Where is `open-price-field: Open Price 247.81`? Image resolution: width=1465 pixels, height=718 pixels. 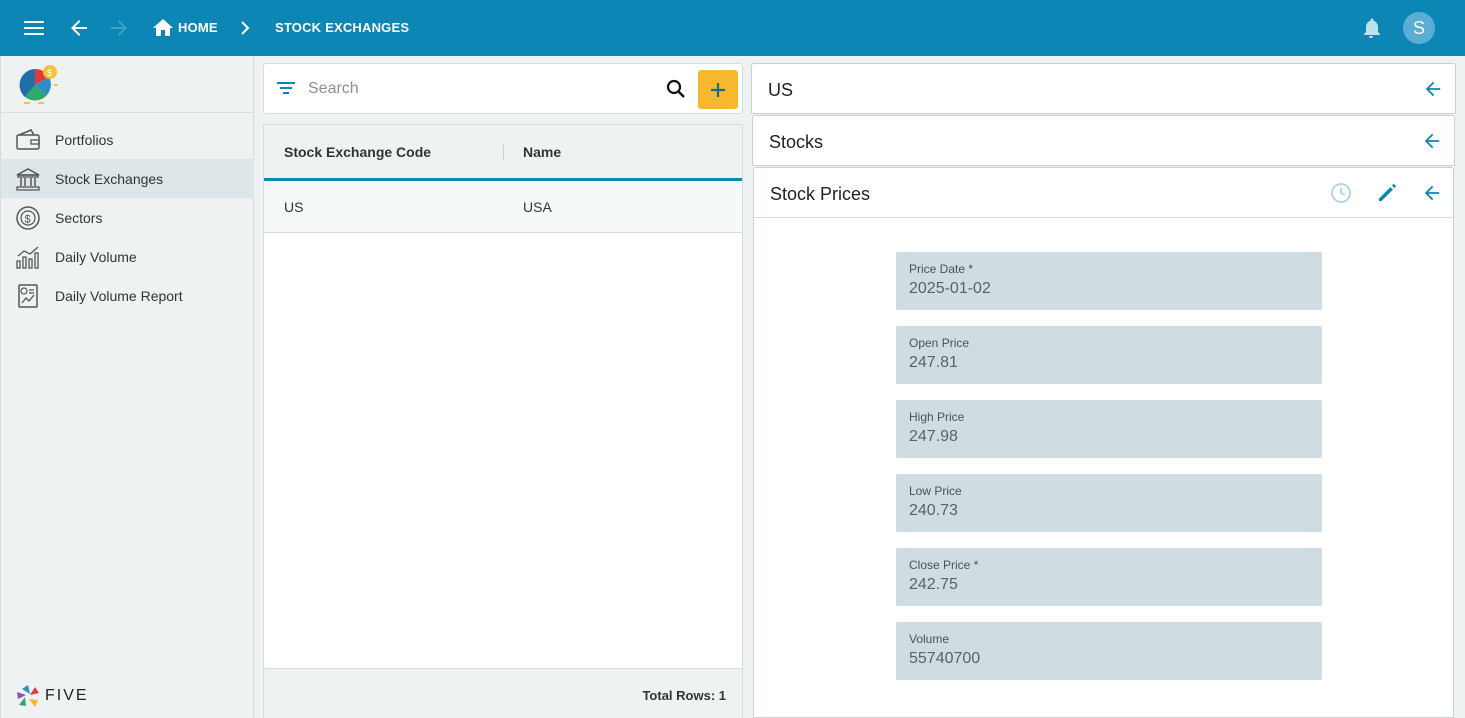
open-price-field: Open Price 247.81 is located at coordinates (1109, 355).